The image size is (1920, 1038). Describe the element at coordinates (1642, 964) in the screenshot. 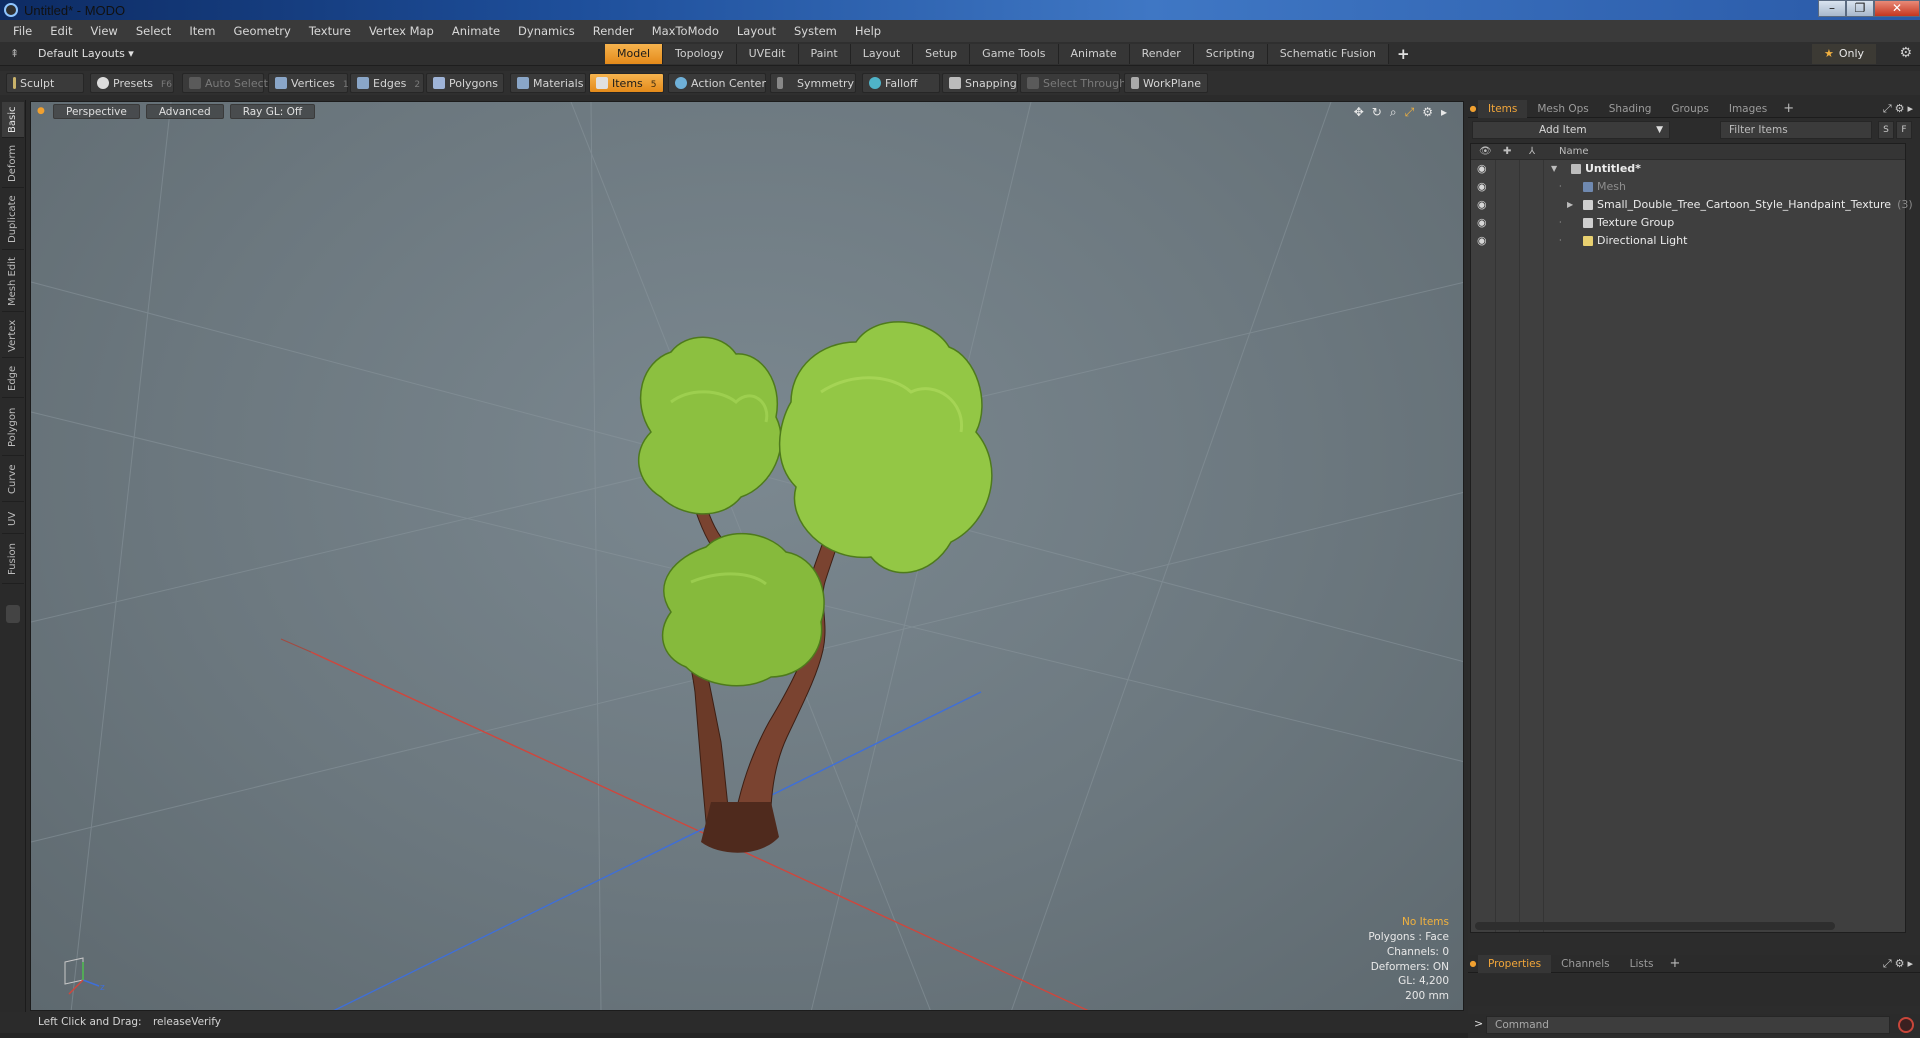

I see `tab-lists: Lists` at that location.